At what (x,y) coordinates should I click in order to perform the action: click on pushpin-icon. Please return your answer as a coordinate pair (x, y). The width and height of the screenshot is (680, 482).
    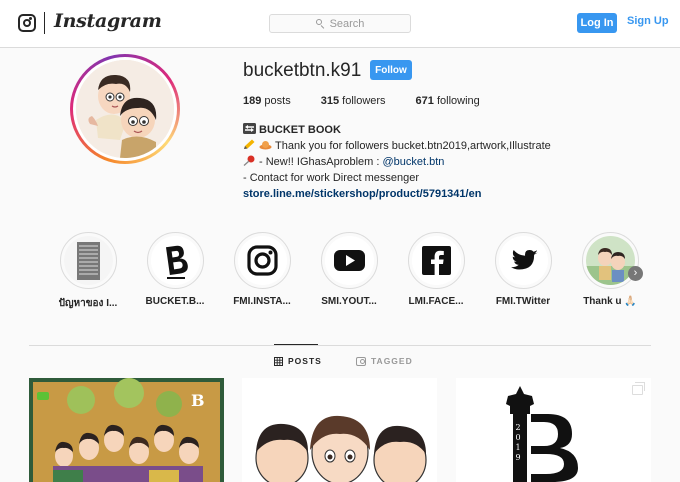
    Looking at the image, I should click on (249, 160).